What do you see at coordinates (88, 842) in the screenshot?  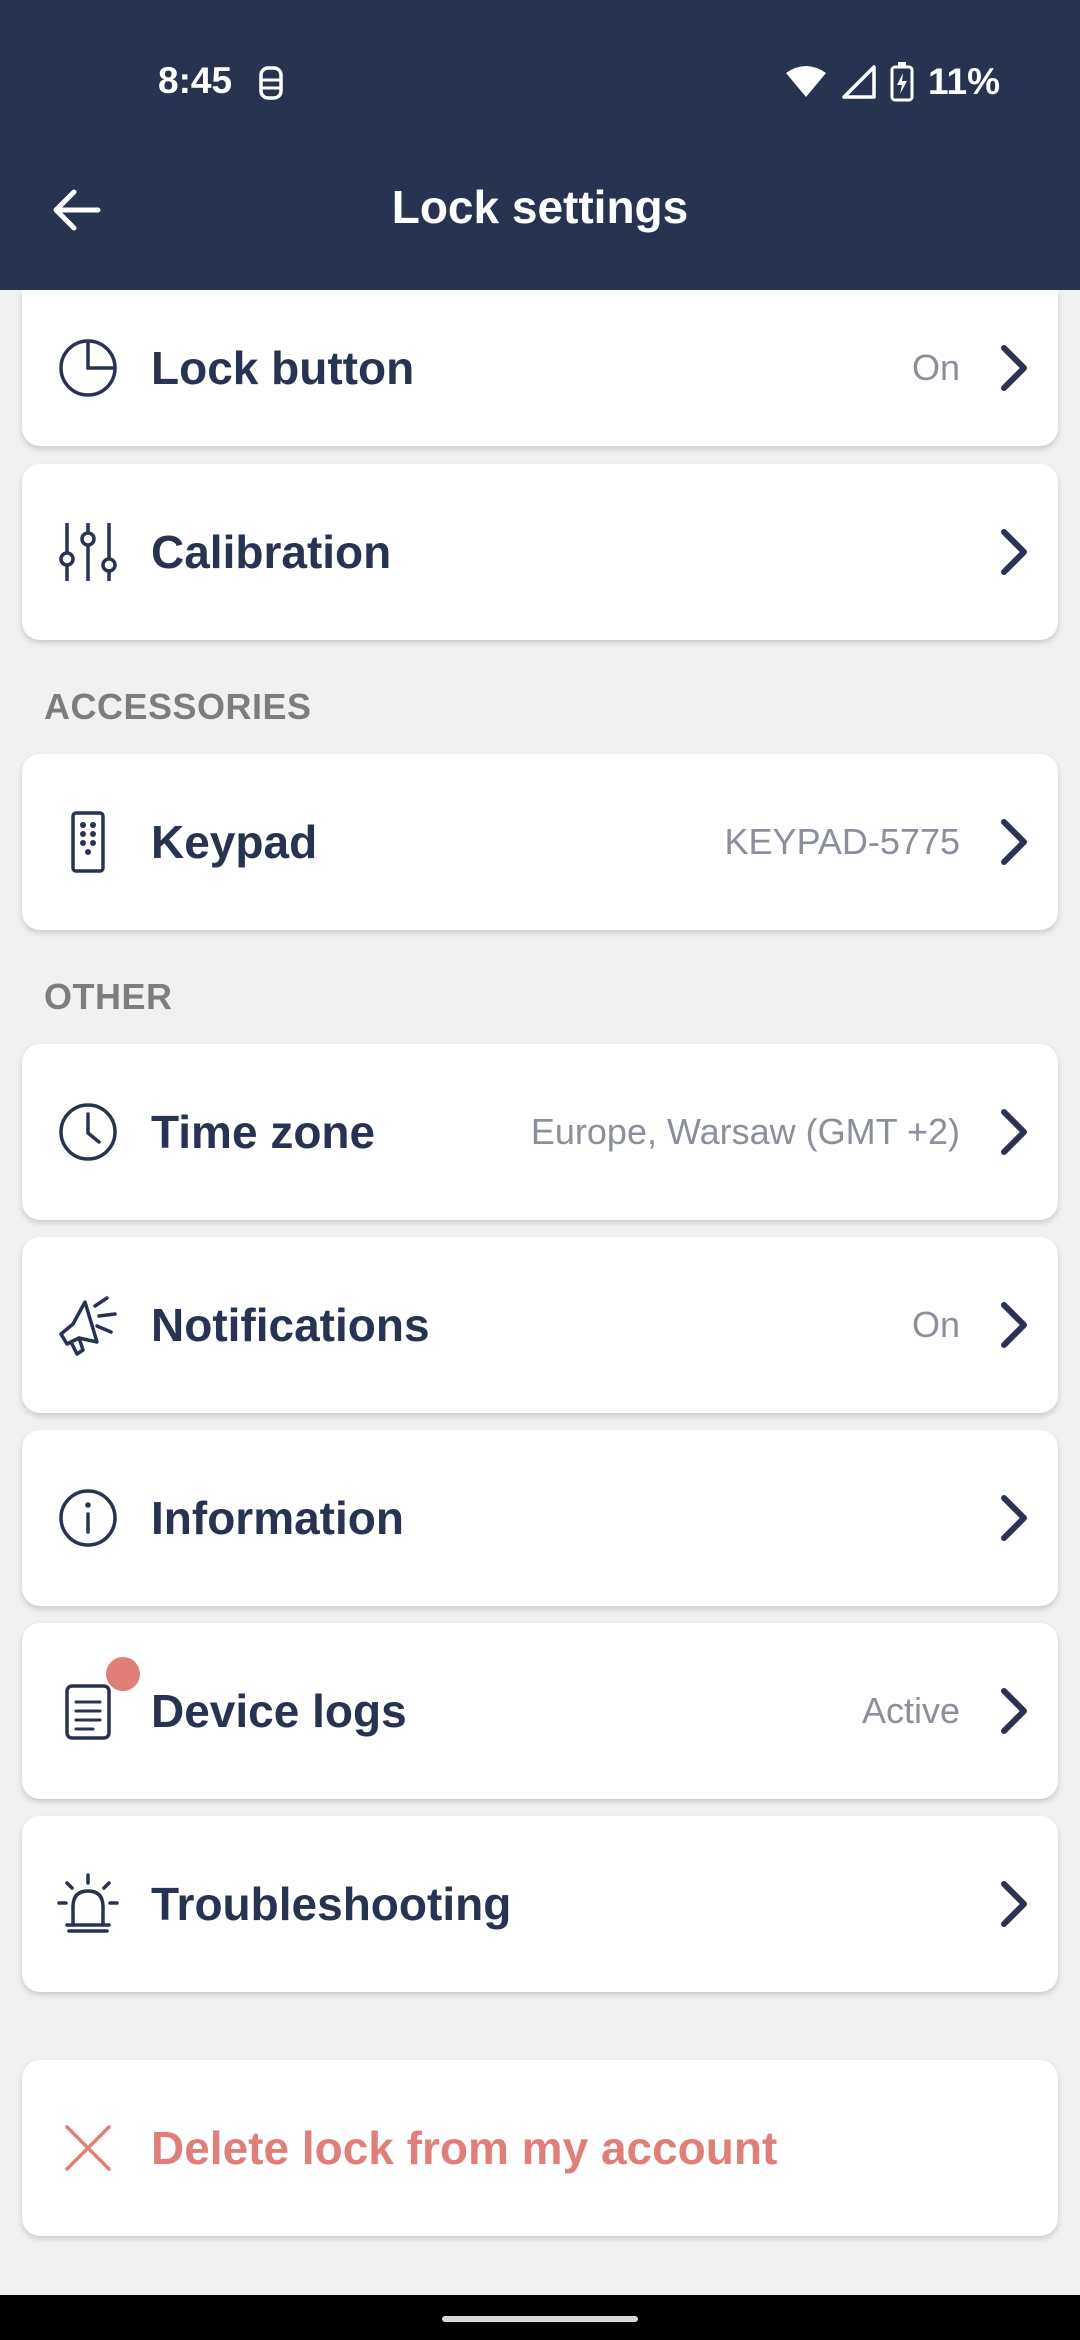 I see `keypad-icon` at bounding box center [88, 842].